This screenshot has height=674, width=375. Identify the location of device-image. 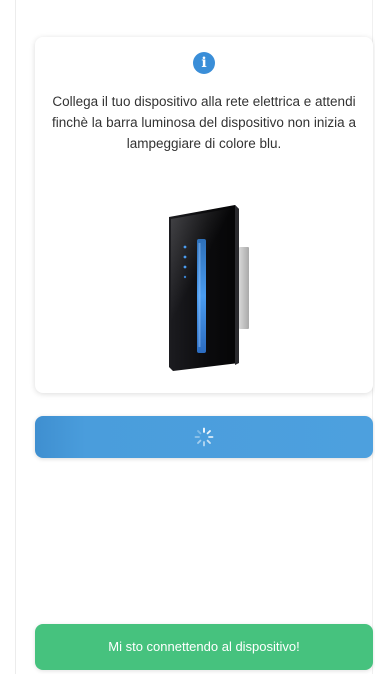
(209, 288).